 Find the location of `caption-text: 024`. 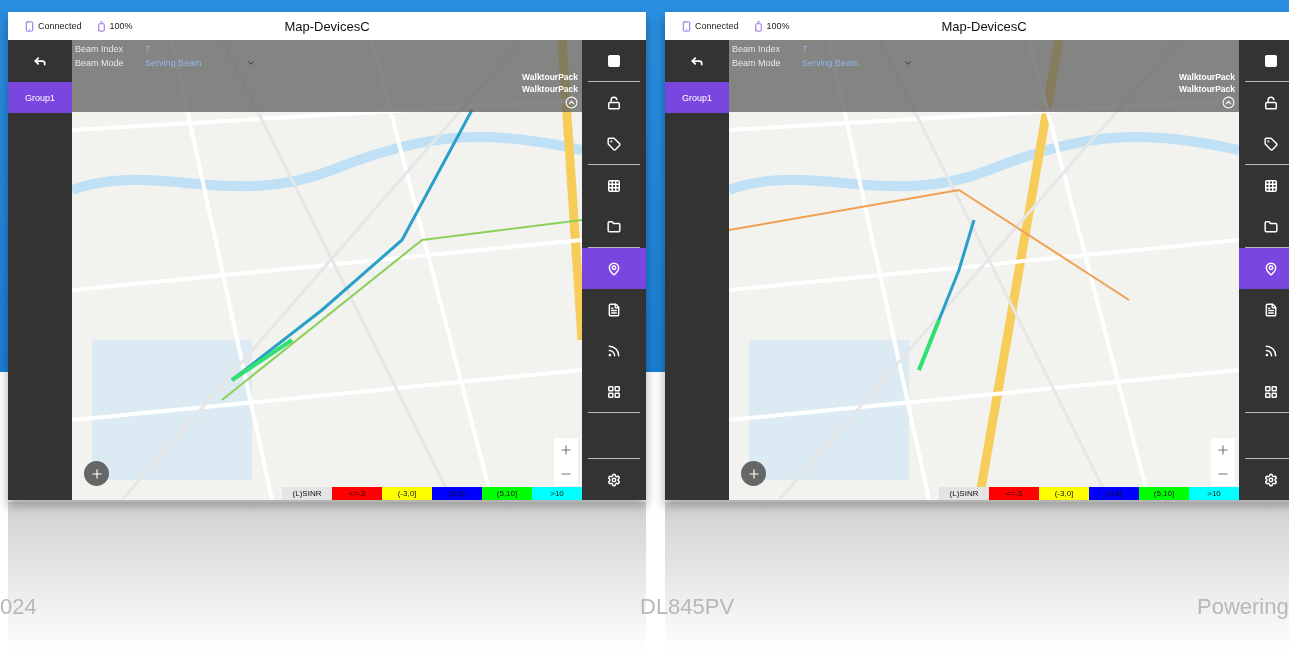

caption-text: 024 is located at coordinates (18, 607).